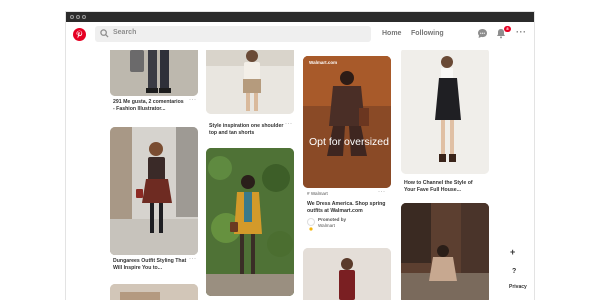 This screenshot has height=300, width=600. What do you see at coordinates (125, 32) in the screenshot?
I see `search-placeholder: Search` at bounding box center [125, 32].